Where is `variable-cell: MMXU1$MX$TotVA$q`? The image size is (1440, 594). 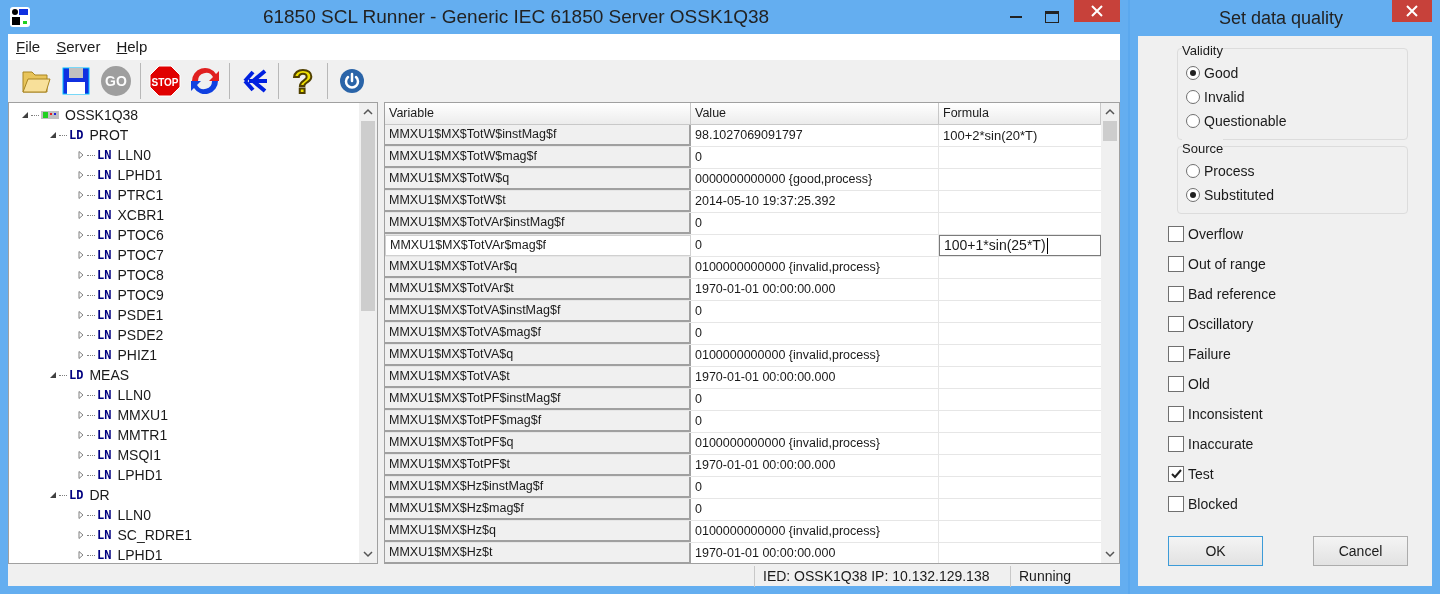
variable-cell: MMXU1$MX$TotVA$q is located at coordinates (538, 356).